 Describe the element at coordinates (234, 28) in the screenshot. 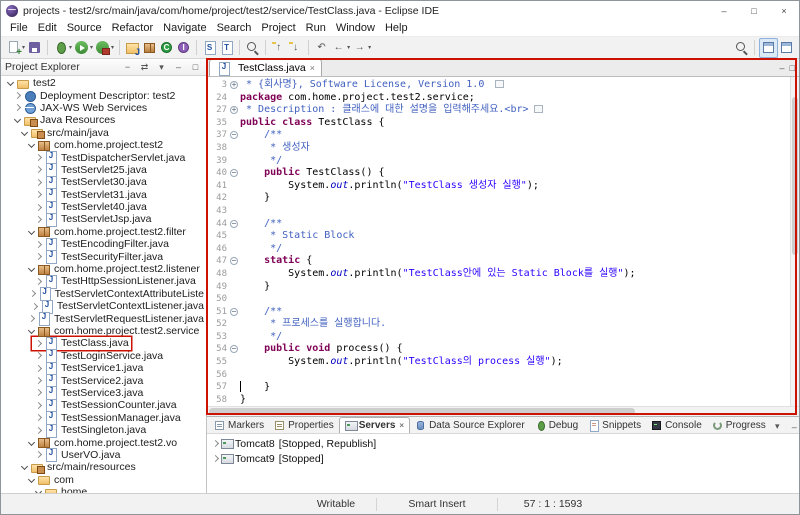

I see `menu-search: Search` at that location.